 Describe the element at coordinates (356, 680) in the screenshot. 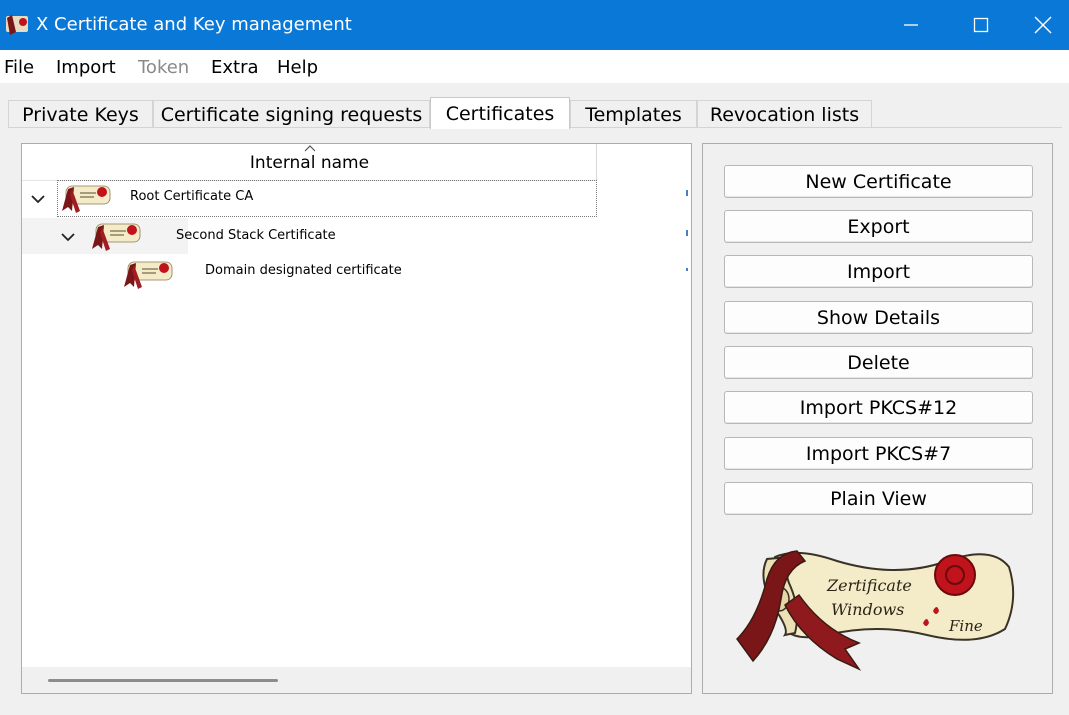

I see `horizontal-scrollbar` at that location.